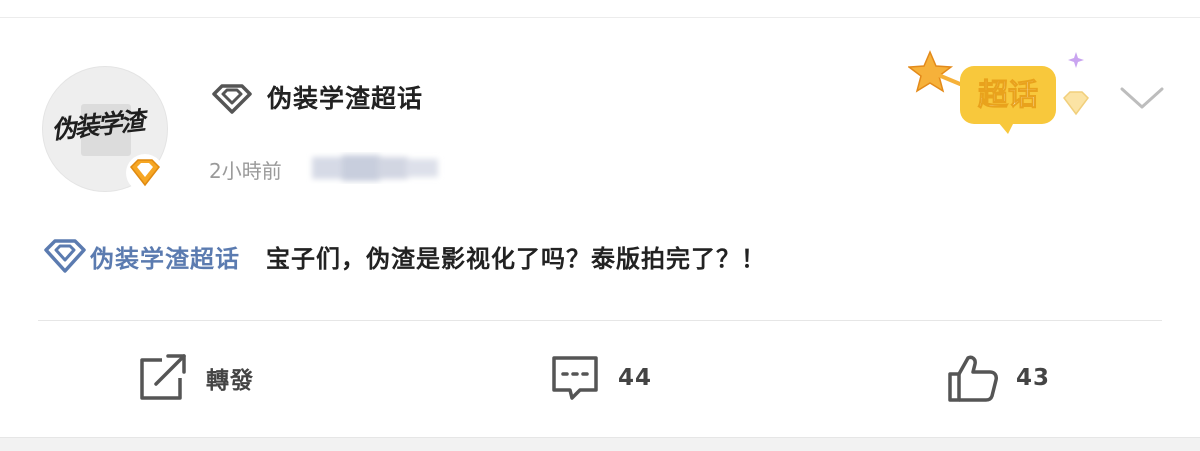 Image resolution: width=1200 pixels, height=451 pixels. I want to click on like-button: 43, so click(998, 378).